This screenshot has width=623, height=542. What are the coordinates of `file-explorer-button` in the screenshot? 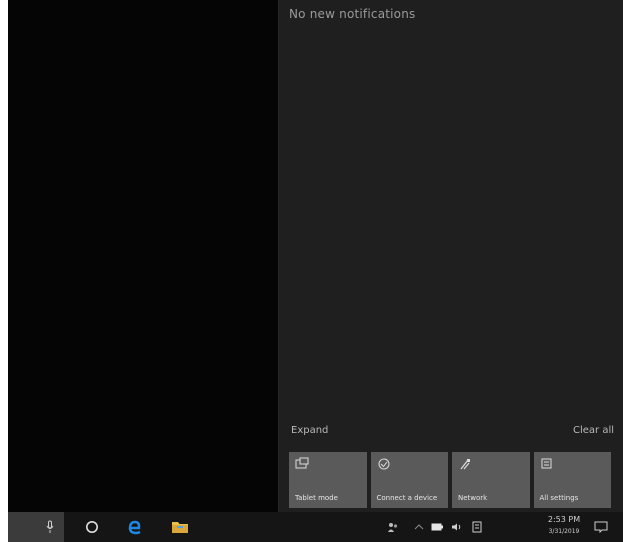 It's located at (180, 527).